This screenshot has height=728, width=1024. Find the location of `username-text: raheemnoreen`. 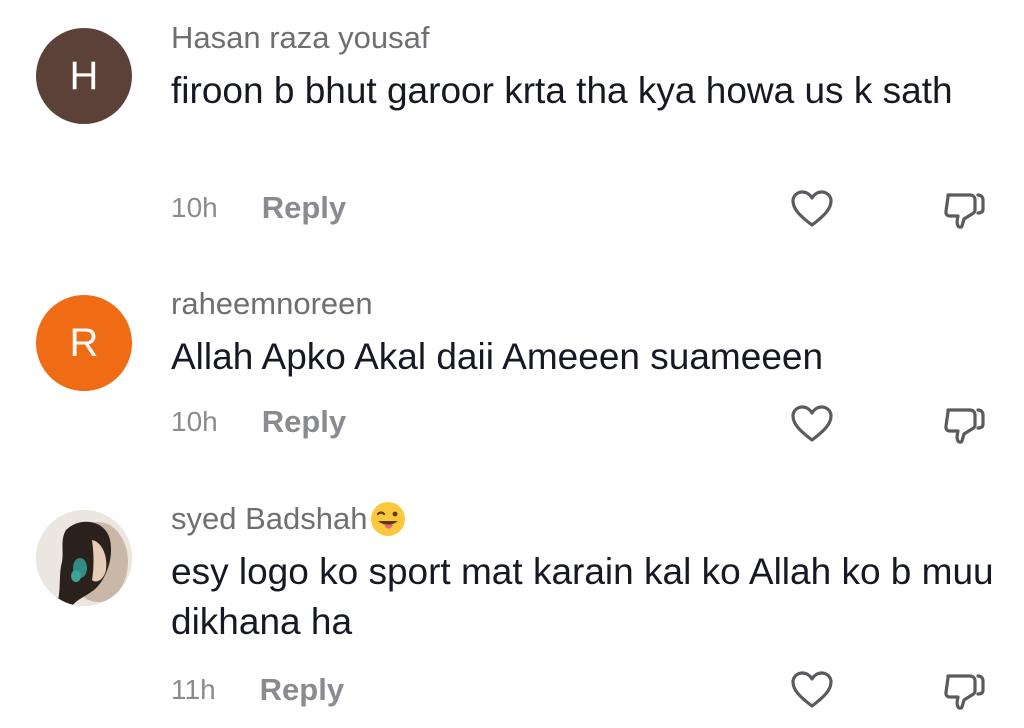

username-text: raheemnoreen is located at coordinates (272, 304).